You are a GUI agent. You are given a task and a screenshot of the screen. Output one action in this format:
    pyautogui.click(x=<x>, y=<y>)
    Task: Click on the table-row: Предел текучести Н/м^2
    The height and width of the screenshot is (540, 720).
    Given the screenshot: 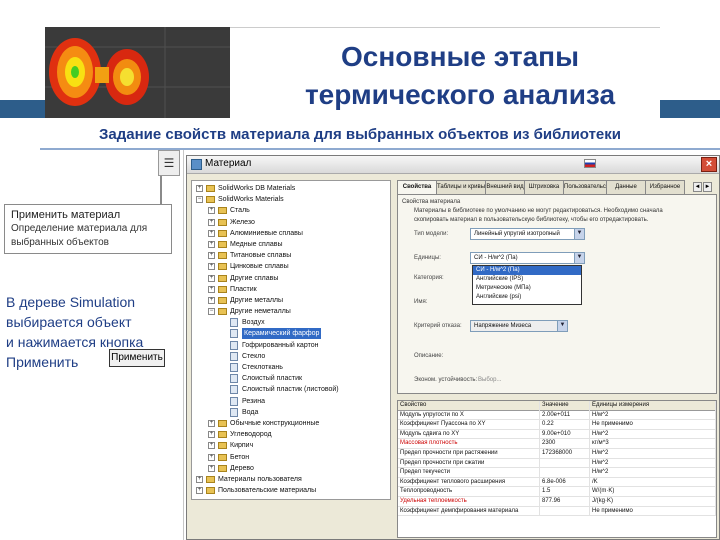 What is the action you would take?
    pyautogui.click(x=557, y=473)
    